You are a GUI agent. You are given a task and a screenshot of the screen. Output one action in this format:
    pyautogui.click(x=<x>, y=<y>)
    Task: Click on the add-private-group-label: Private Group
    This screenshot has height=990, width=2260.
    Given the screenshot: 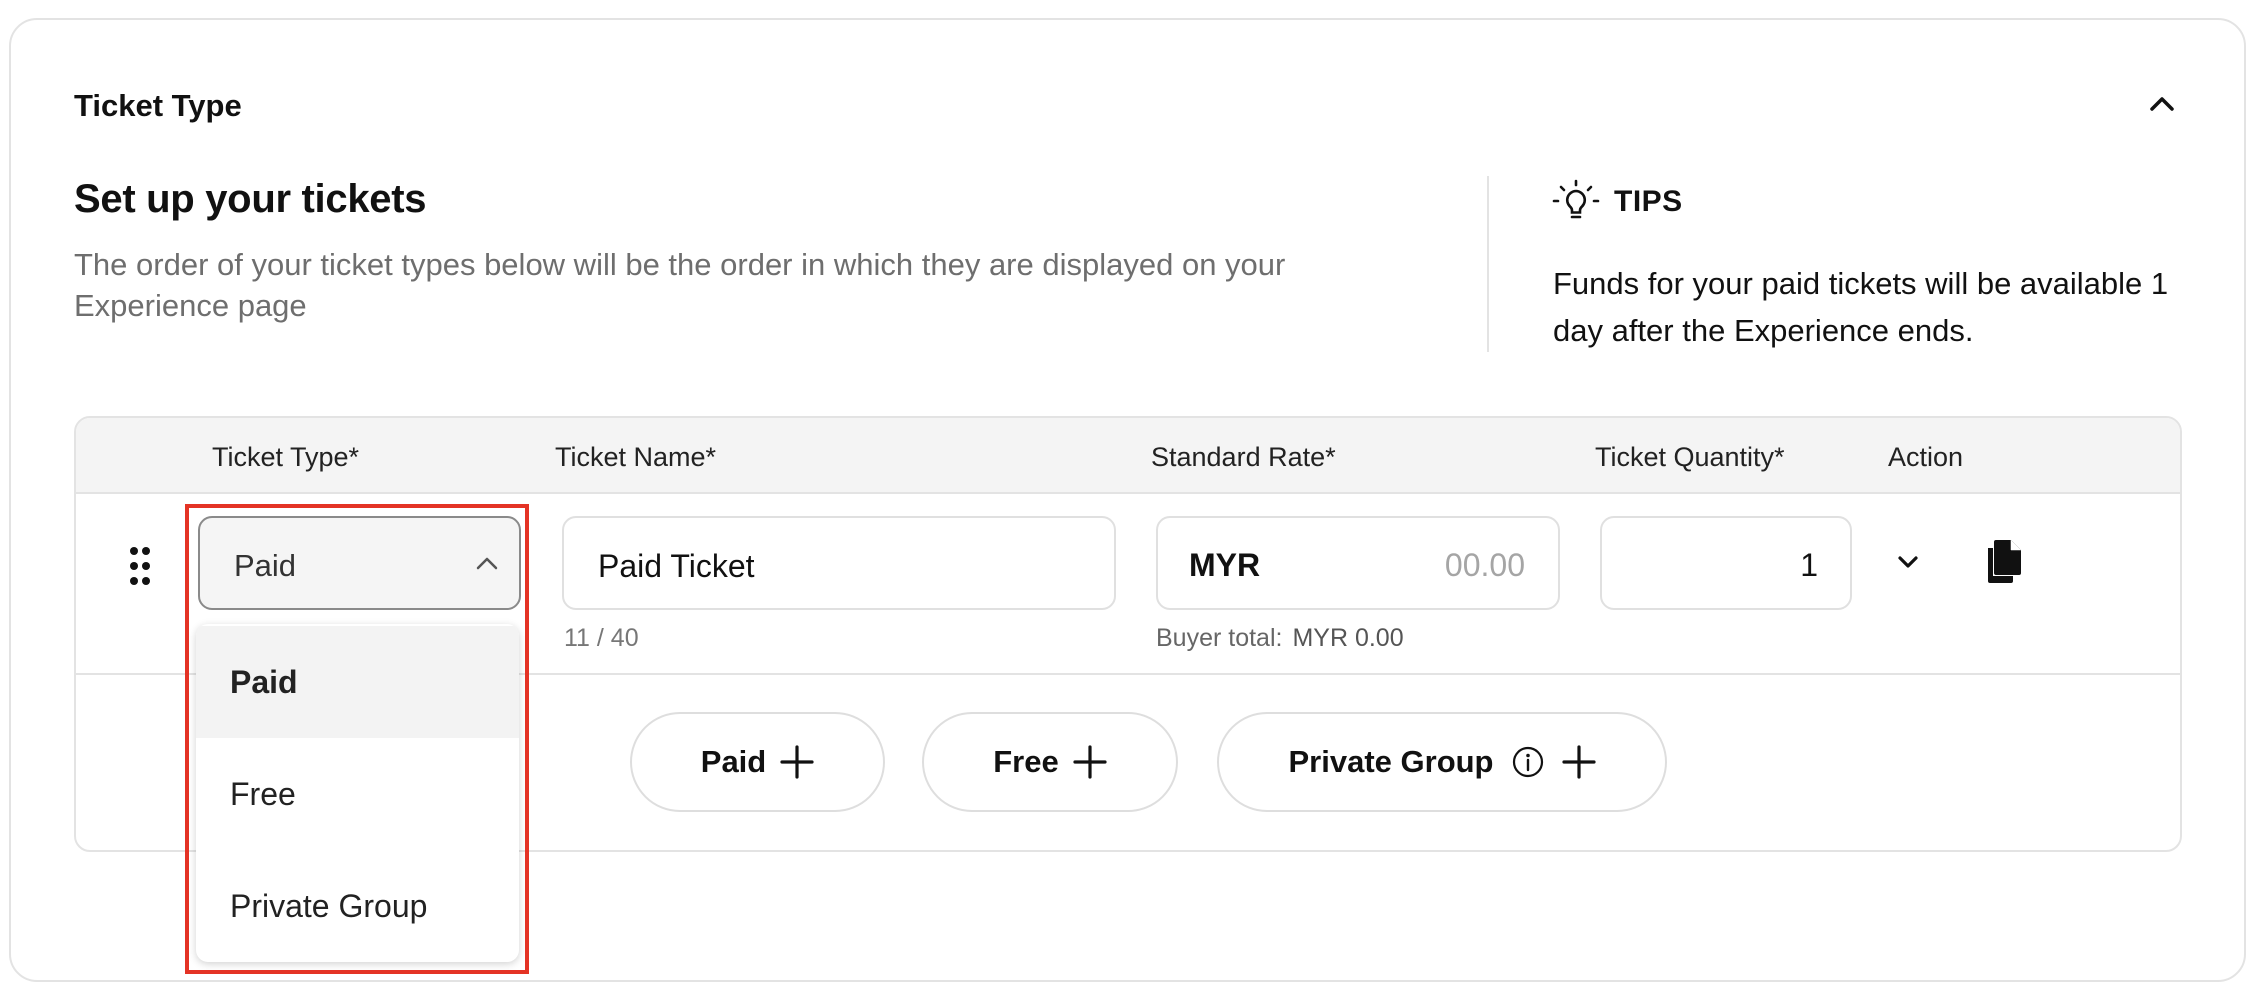 What is the action you would take?
    pyautogui.click(x=1391, y=761)
    